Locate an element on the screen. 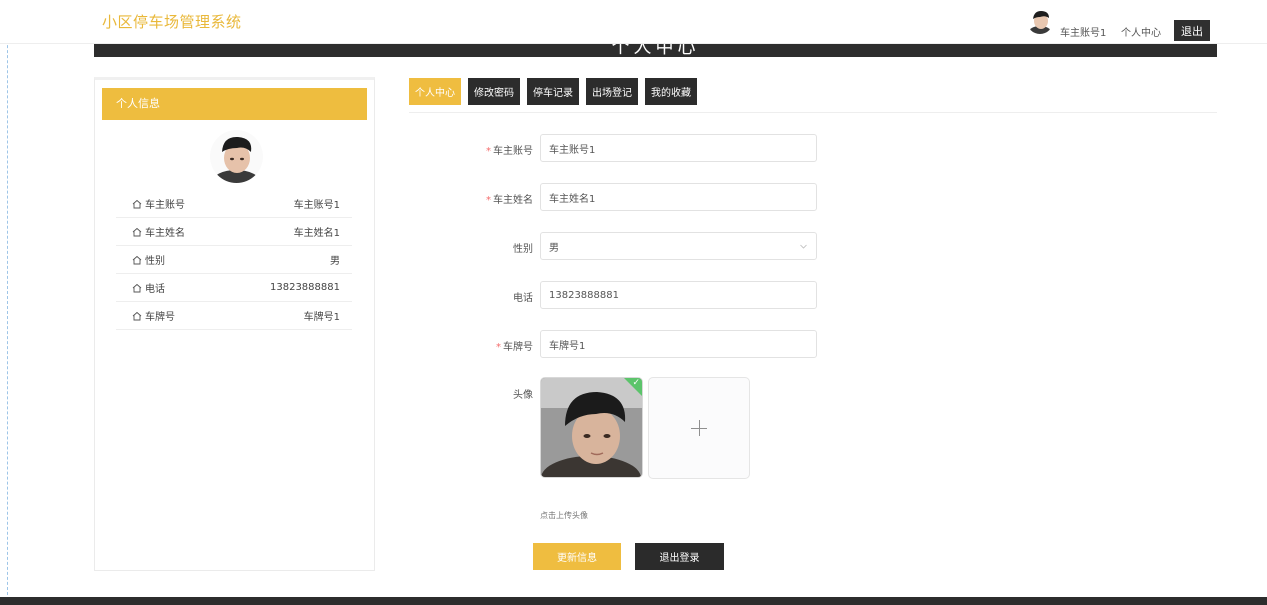 Image resolution: width=1267 pixels, height=605 pixels. info-key: 电话 is located at coordinates (148, 287).